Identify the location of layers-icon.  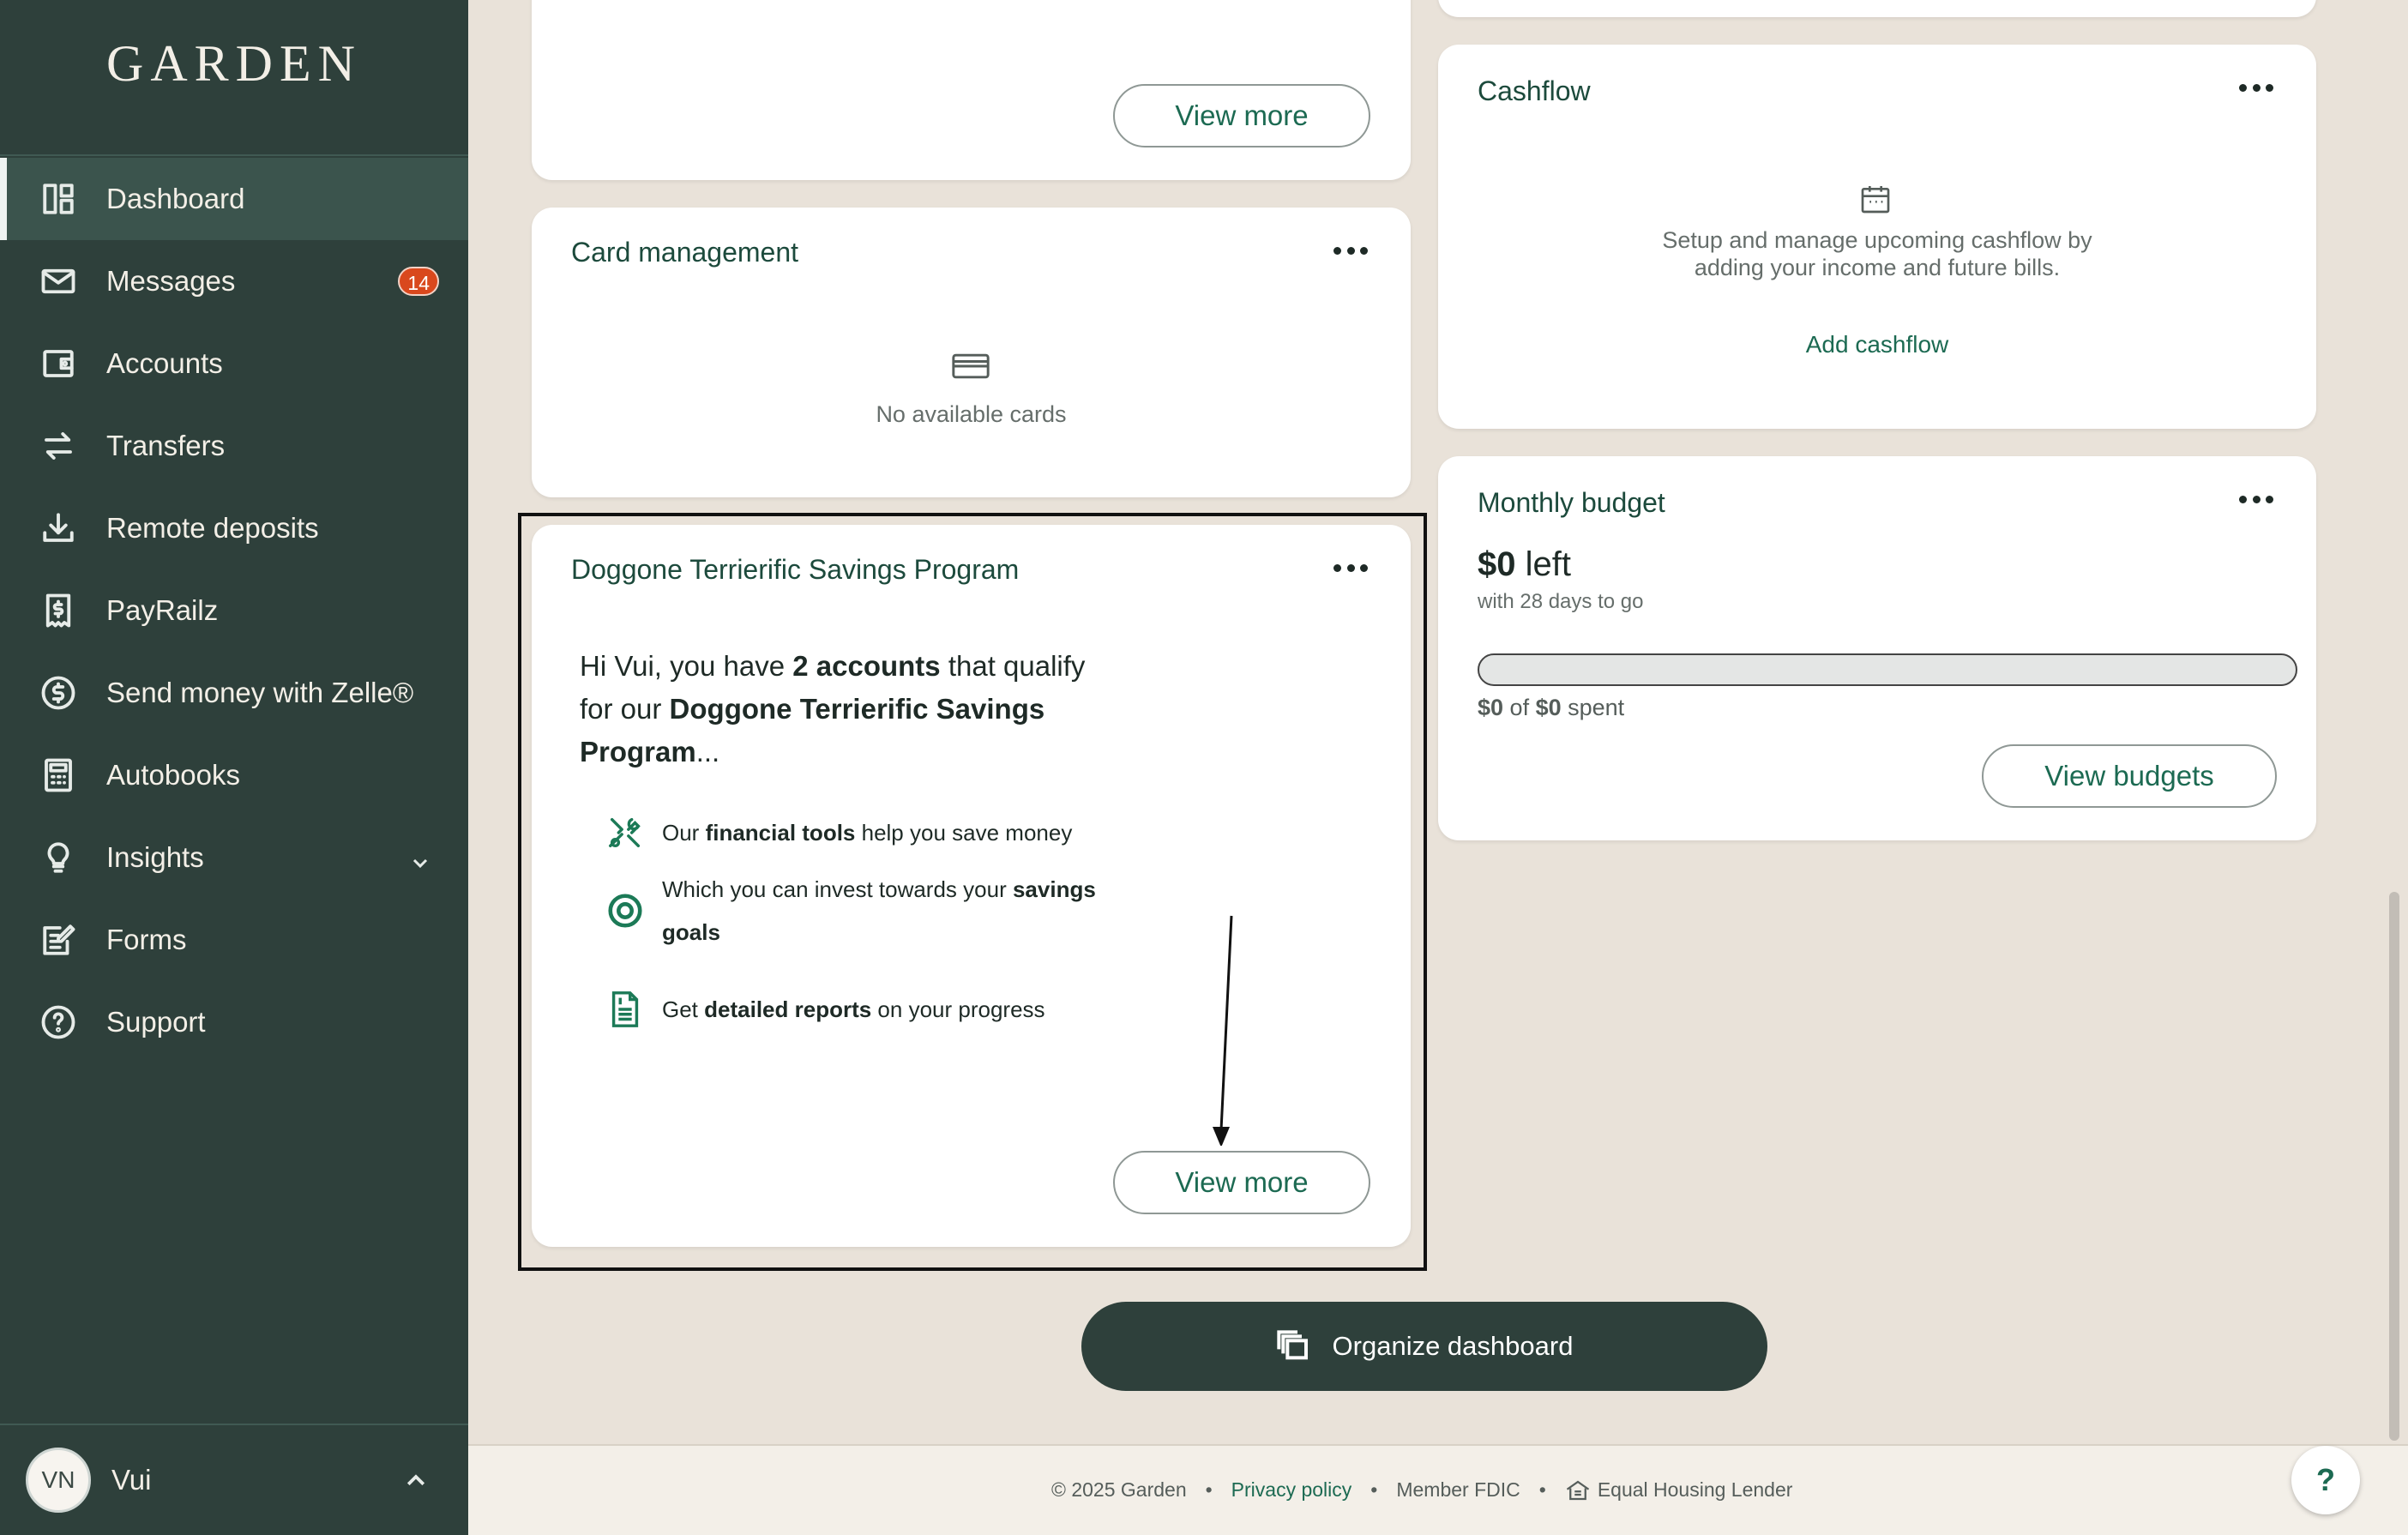
(1292, 1345).